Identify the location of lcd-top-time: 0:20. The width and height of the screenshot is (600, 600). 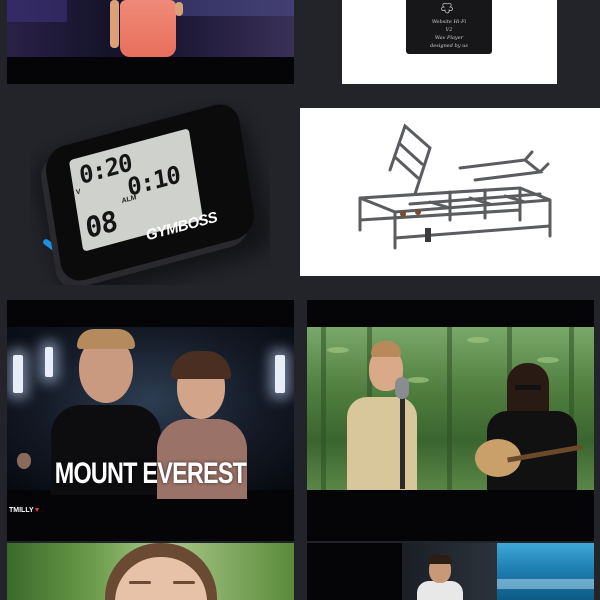
(105, 169).